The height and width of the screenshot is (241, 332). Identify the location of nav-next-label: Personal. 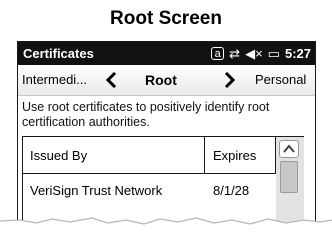
(280, 80).